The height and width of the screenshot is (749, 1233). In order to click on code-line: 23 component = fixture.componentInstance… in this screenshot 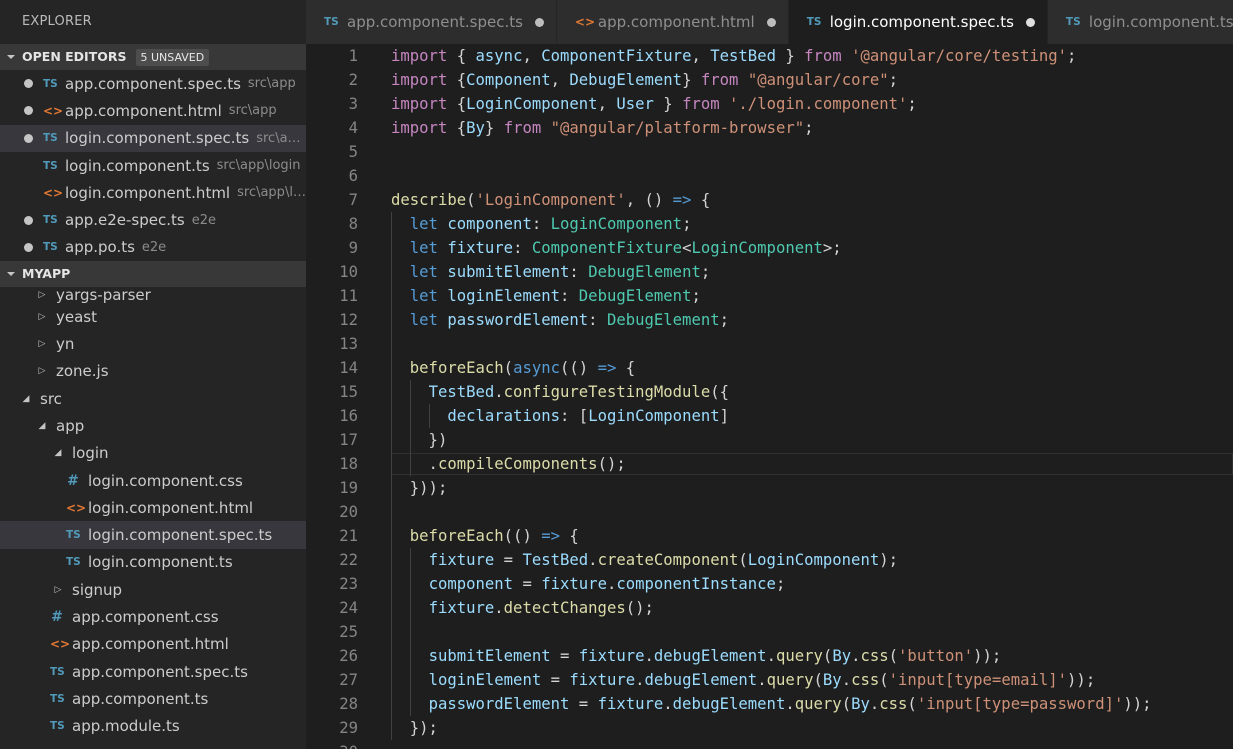, I will do `click(769, 584)`.